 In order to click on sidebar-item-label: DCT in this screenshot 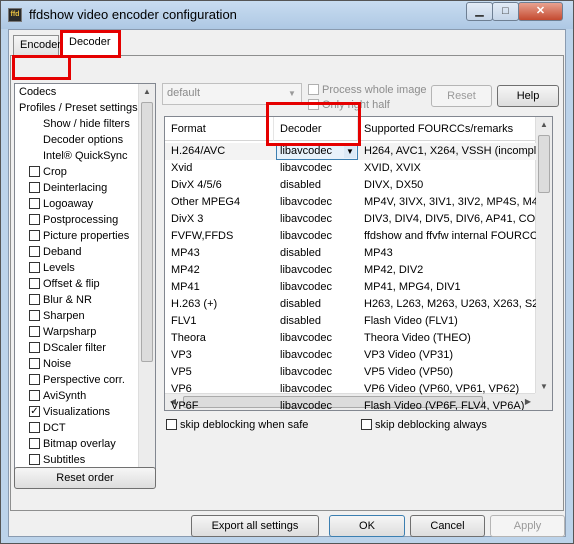, I will do `click(54, 428)`.